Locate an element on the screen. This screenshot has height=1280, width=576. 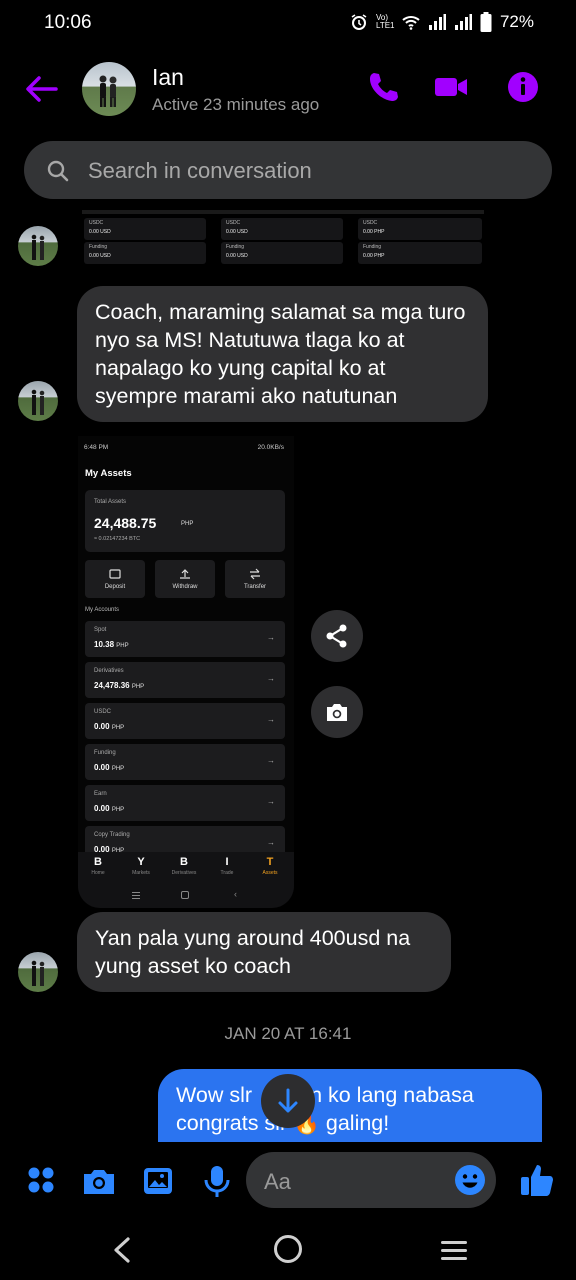
ps-account-row: Earn 0.00 PHP → is located at coordinates (185, 803).